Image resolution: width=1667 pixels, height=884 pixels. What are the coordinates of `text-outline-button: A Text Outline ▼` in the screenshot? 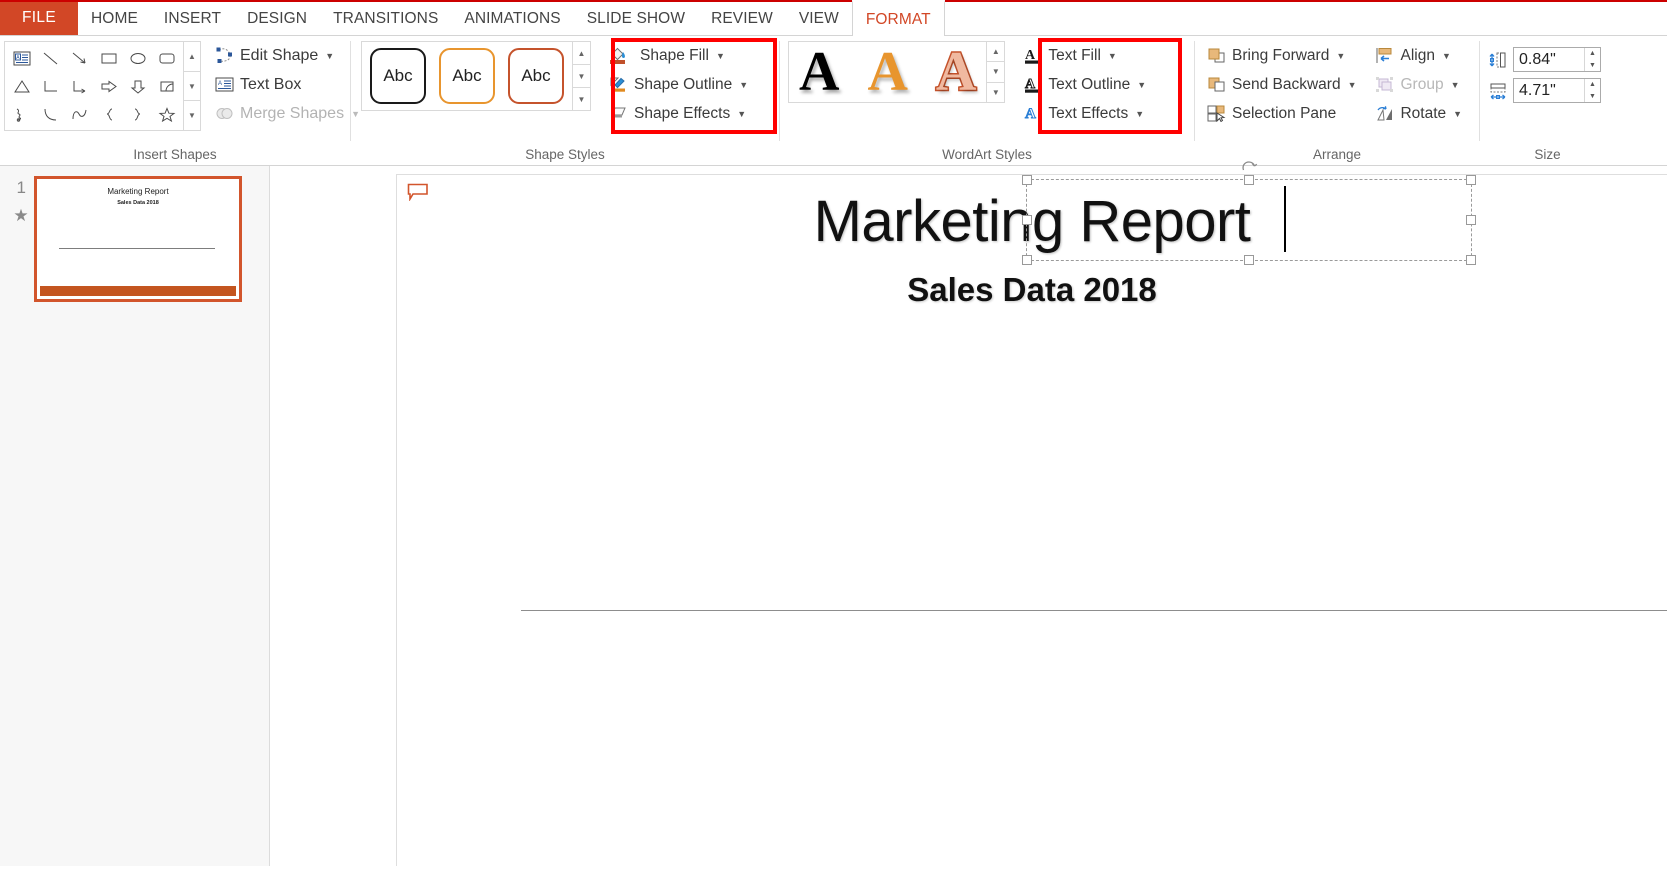 It's located at (1084, 84).